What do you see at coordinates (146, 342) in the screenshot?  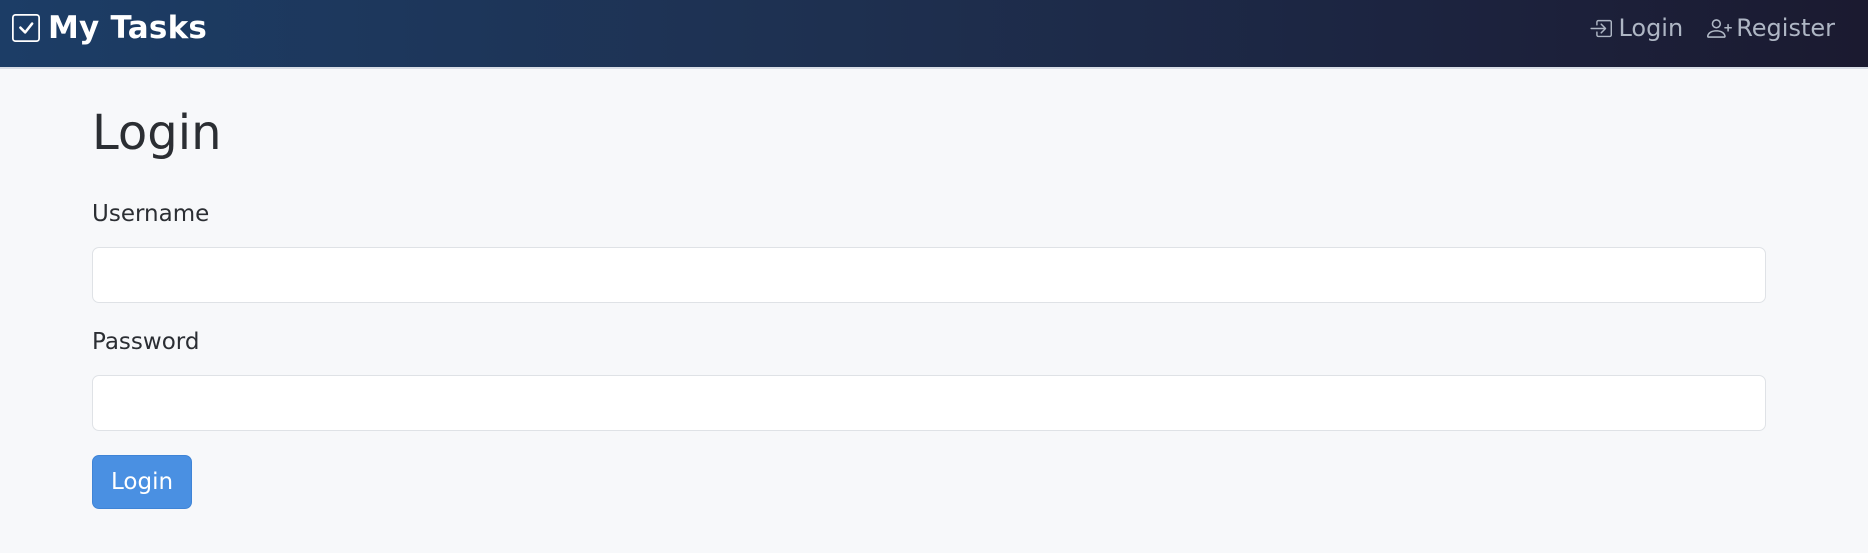 I see `password-label: Password` at bounding box center [146, 342].